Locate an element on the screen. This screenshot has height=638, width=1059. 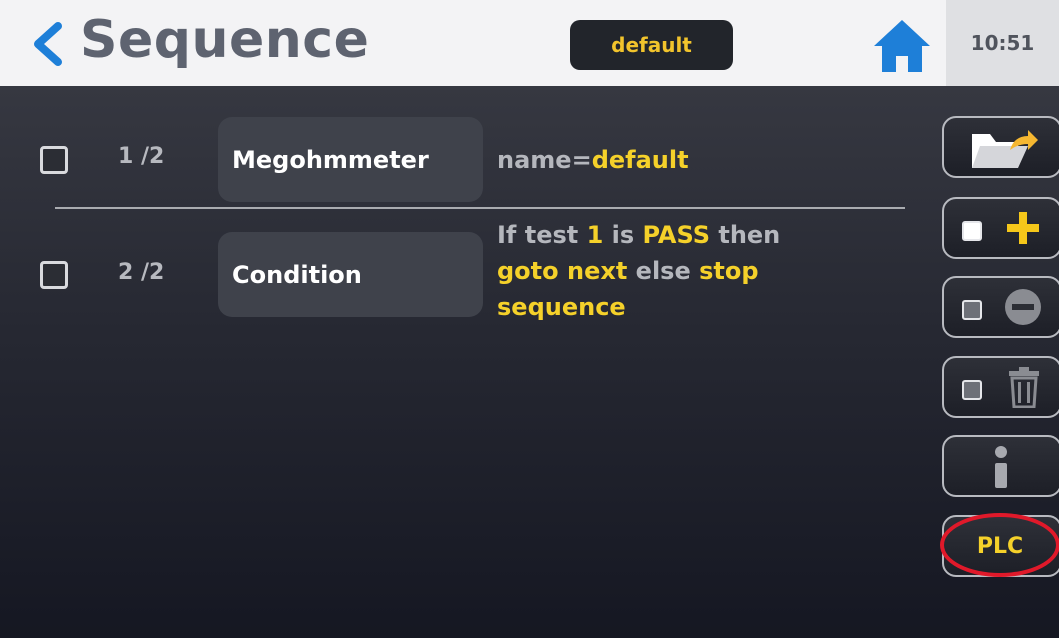
row-2-checkbox is located at coordinates (54, 275).